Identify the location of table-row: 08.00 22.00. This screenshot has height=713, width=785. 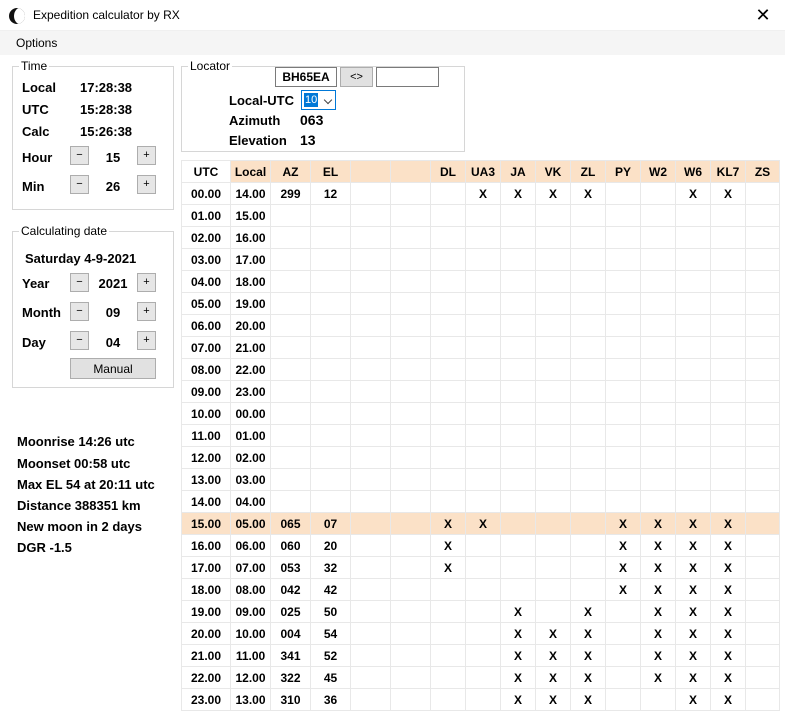
(480, 369).